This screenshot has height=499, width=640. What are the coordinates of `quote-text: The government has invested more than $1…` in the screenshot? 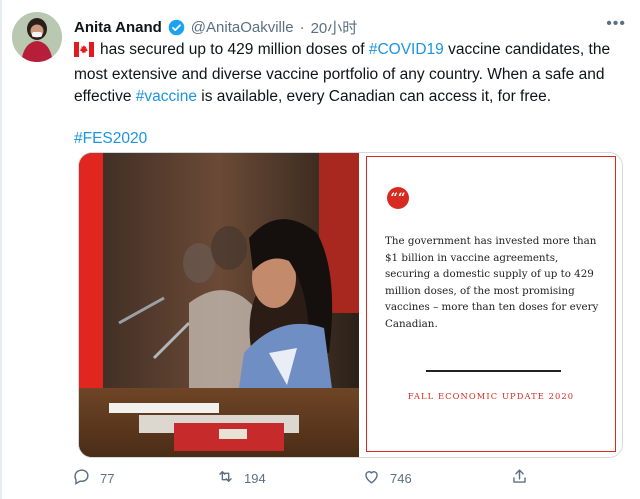 It's located at (492, 282).